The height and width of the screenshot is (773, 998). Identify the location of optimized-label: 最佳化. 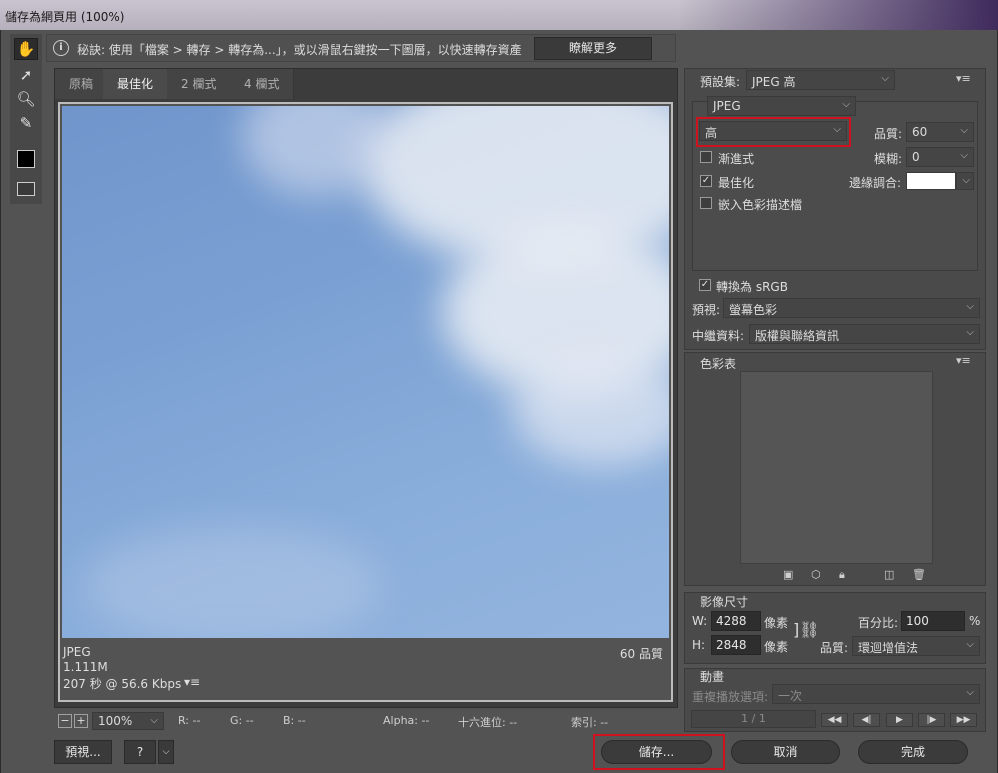
(736, 183).